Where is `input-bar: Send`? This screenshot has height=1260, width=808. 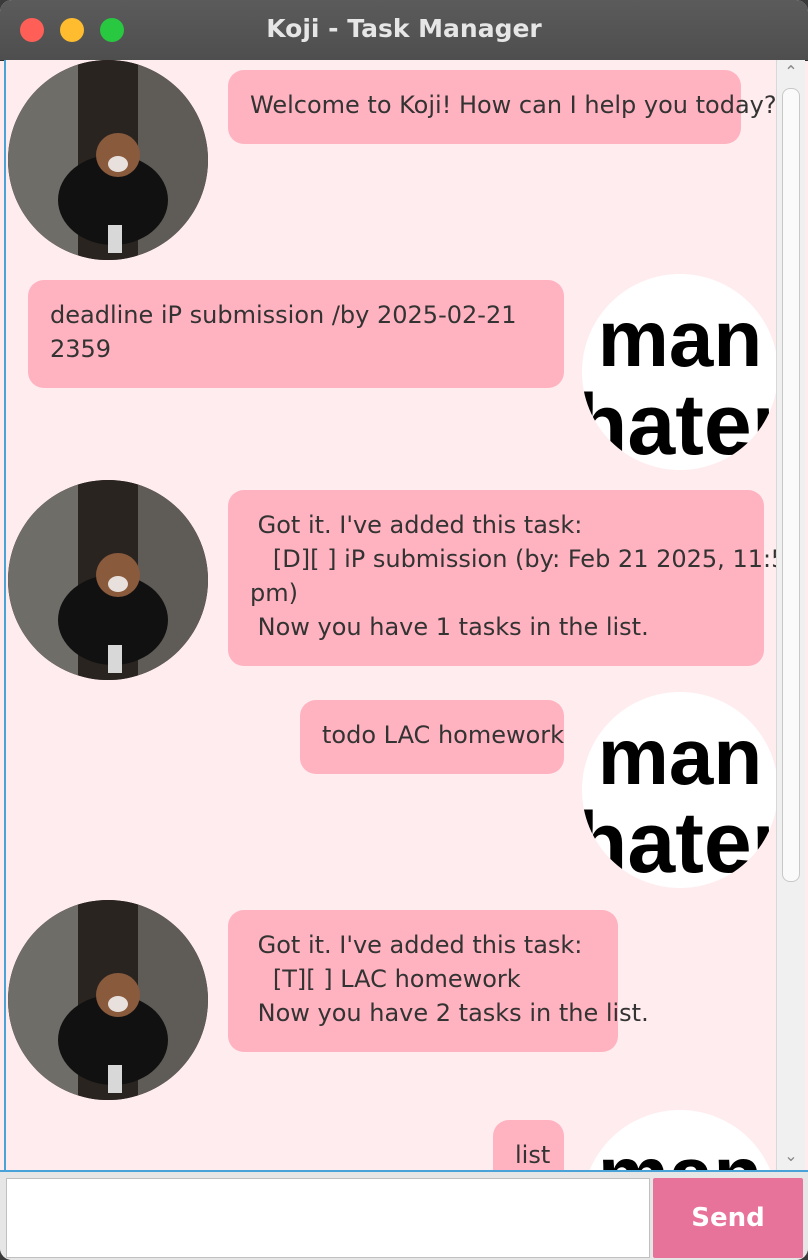
input-bar: Send is located at coordinates (404, 1215).